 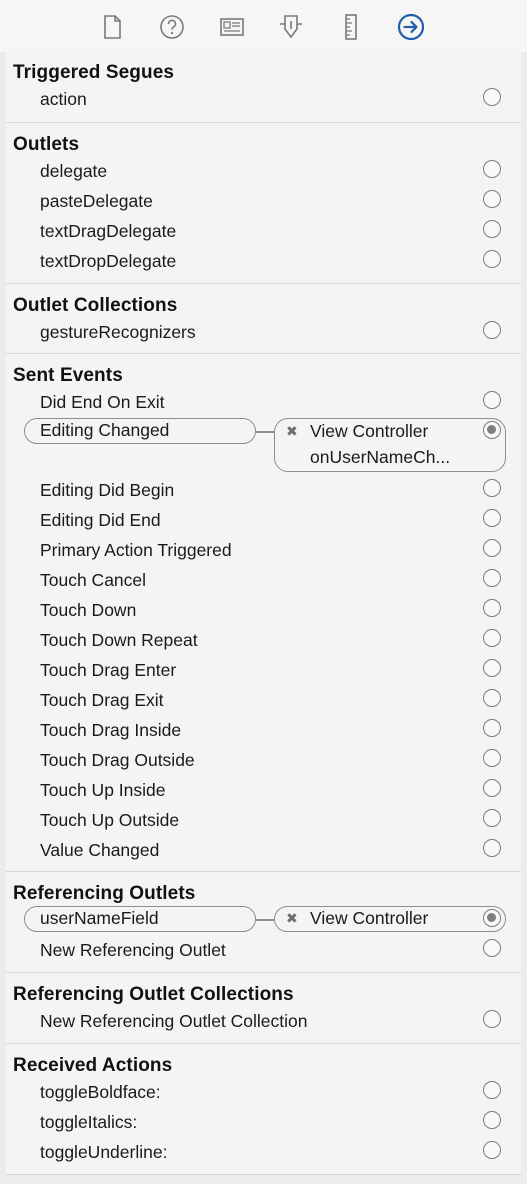 I want to click on connections-inspector-icon, so click(x=411, y=27).